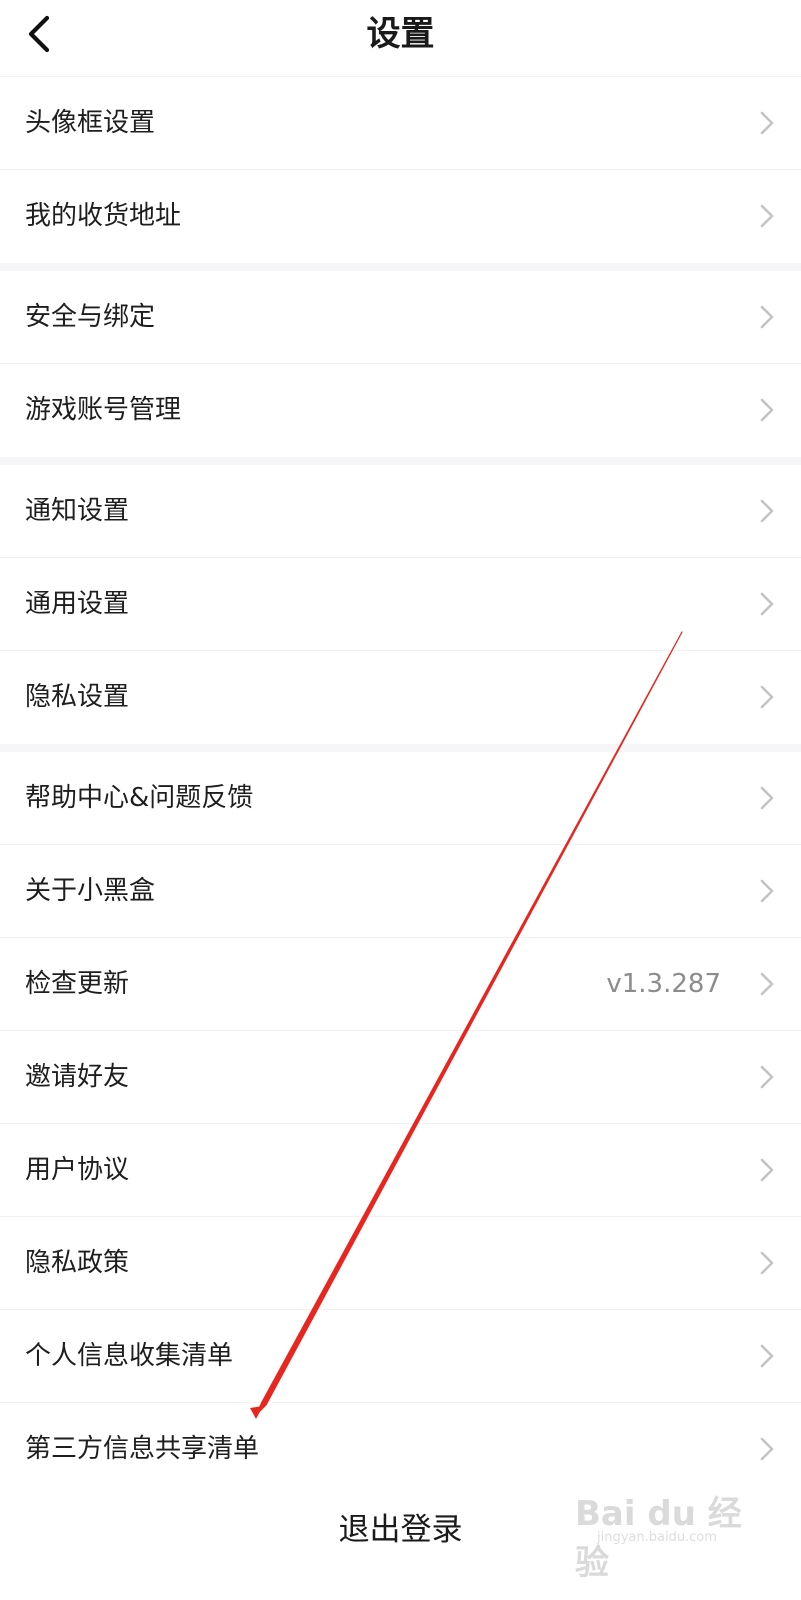 Image resolution: width=801 pixels, height=1600 pixels. Describe the element at coordinates (77, 984) in the screenshot. I see `settings-row-label: 检查更新` at that location.